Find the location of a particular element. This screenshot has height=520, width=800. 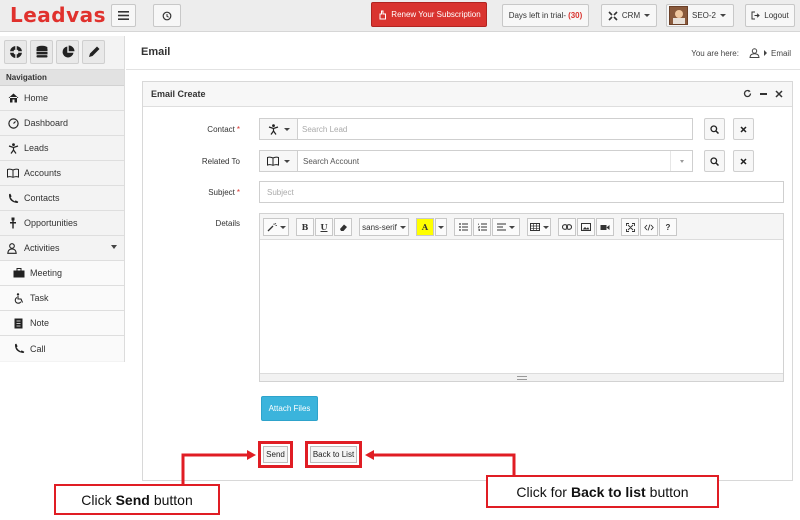

back-arrow-head is located at coordinates (369, 455).